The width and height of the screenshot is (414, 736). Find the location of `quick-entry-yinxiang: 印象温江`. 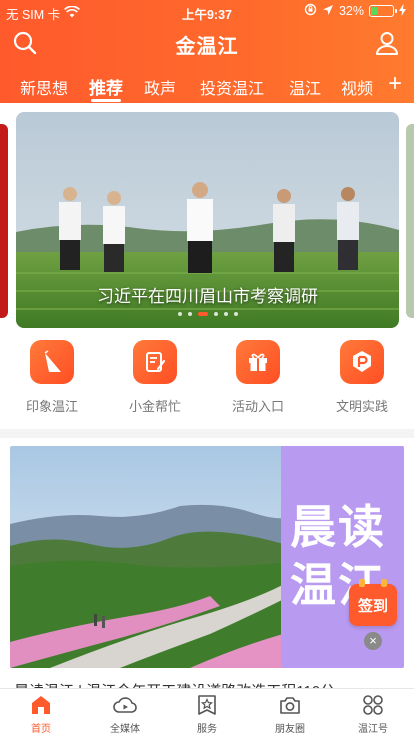

quick-entry-yinxiang: 印象温江 is located at coordinates (52, 377).